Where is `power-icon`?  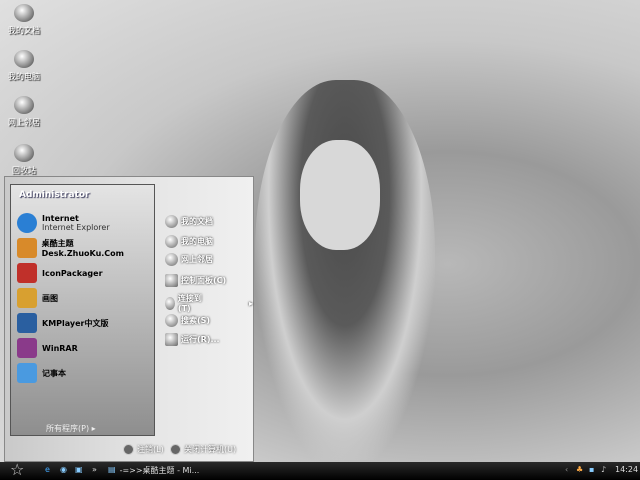 power-icon is located at coordinates (175, 449).